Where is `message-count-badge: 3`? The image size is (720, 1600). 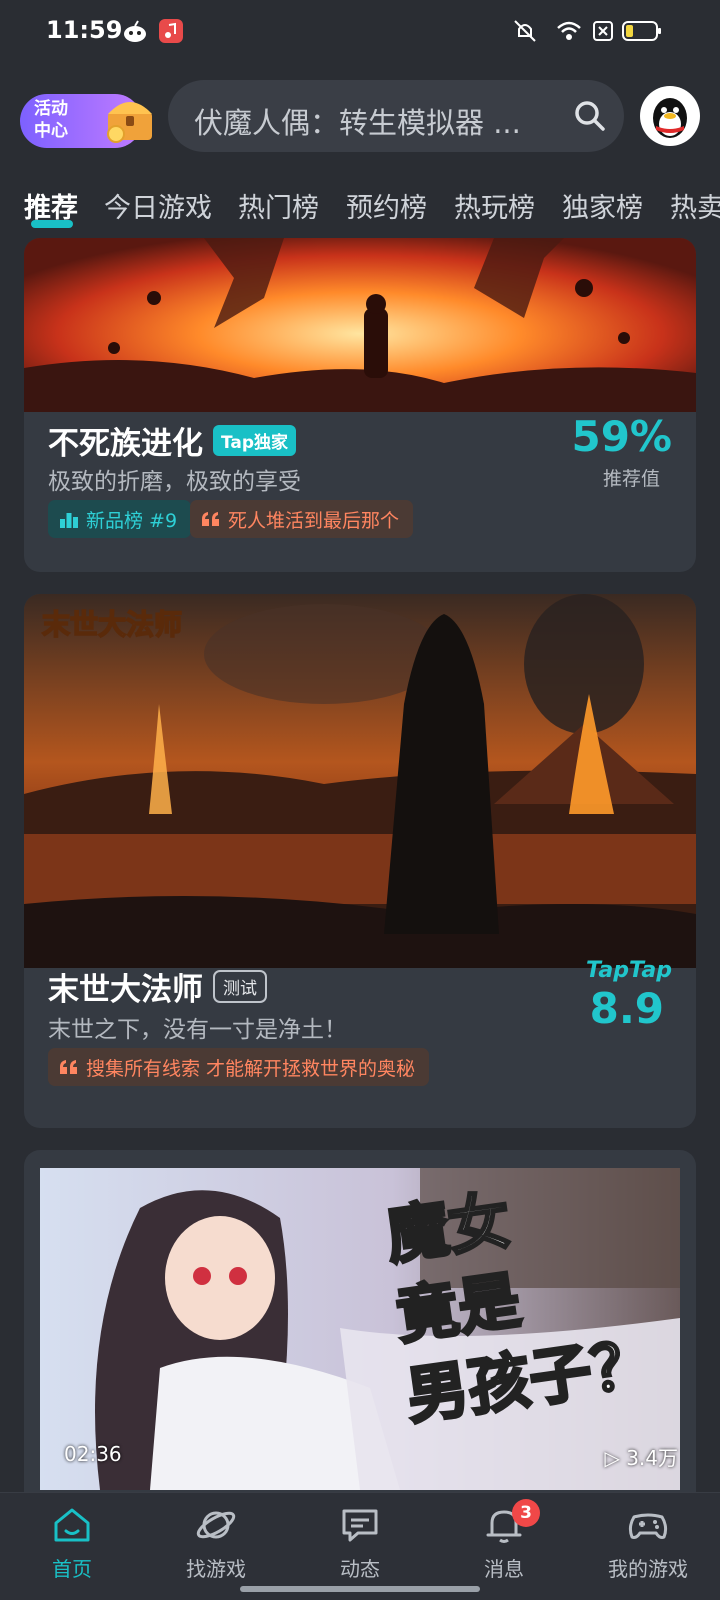
message-count-badge: 3 is located at coordinates (526, 1513).